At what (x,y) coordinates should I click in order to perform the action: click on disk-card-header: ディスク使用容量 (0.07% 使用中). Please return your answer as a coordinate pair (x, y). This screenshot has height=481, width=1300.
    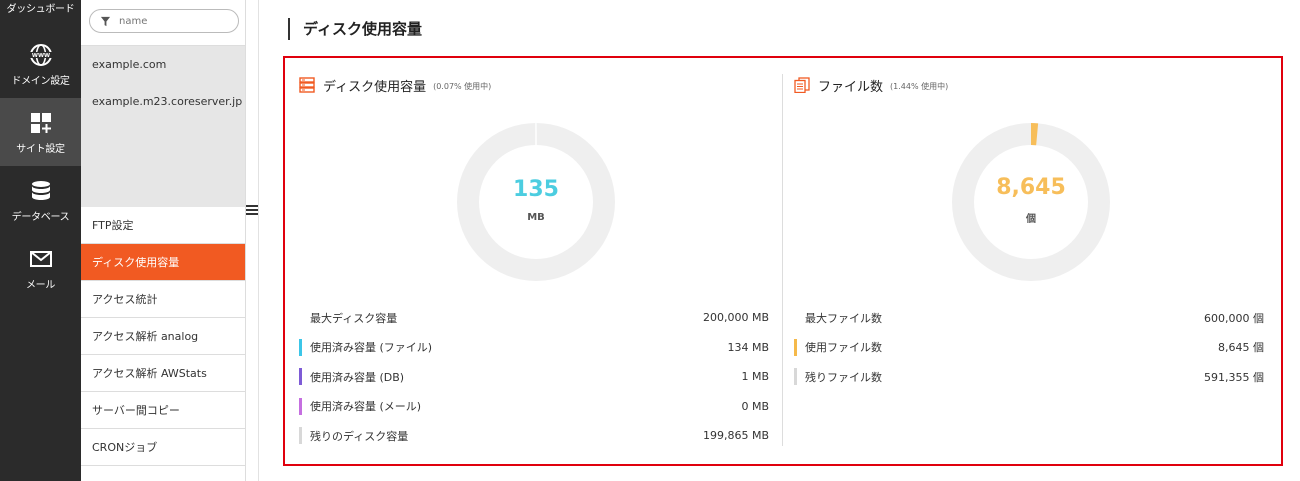
    Looking at the image, I should click on (534, 85).